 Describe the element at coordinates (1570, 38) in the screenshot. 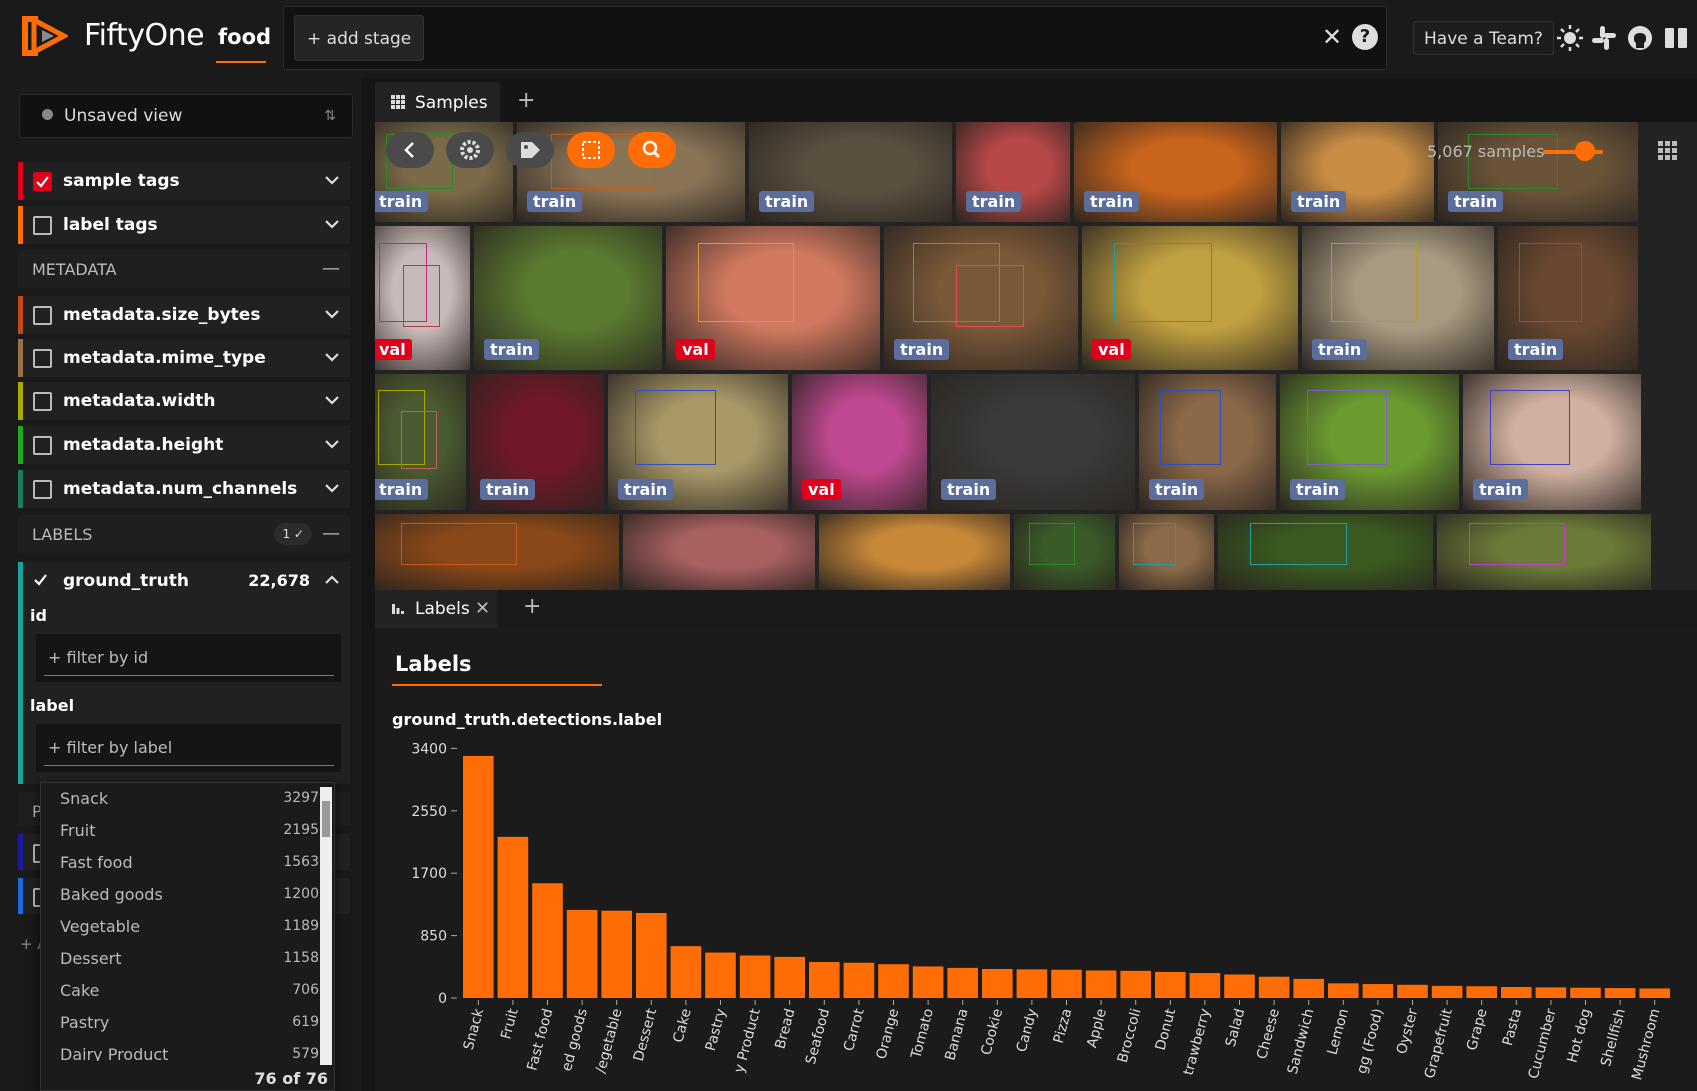

I see `theme-sun-icon` at that location.